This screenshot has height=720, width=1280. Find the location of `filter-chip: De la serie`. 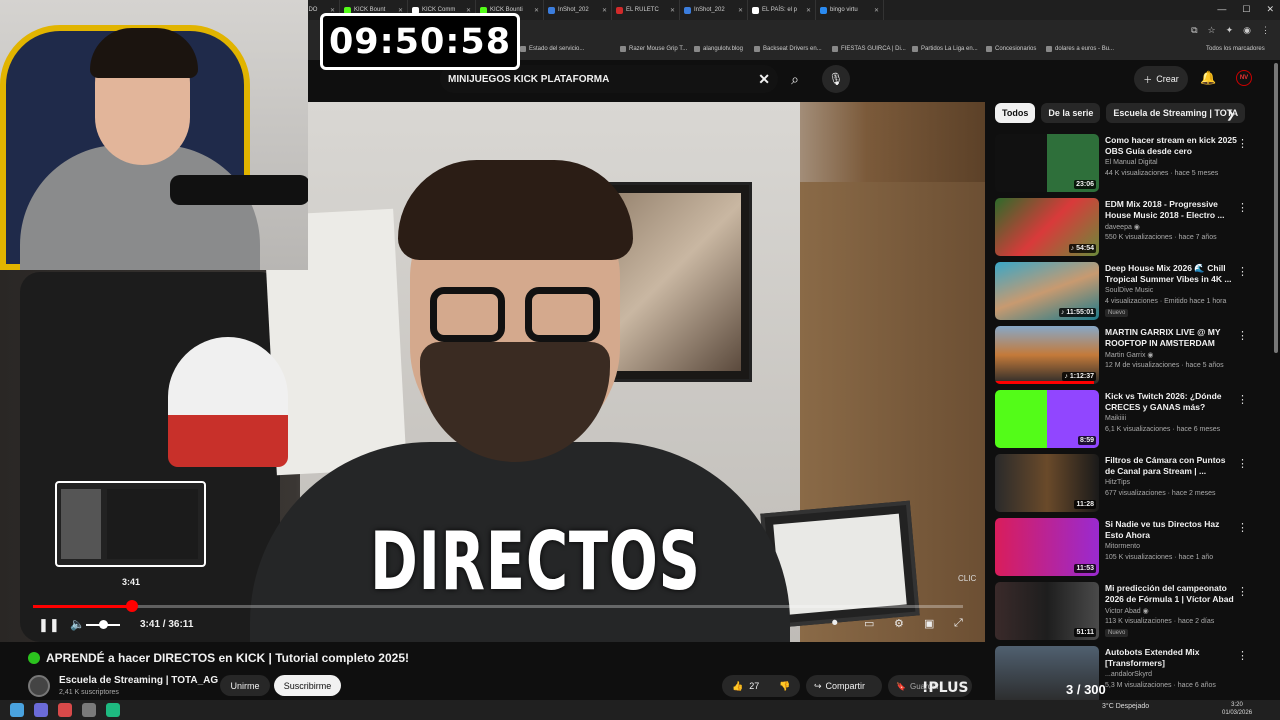

filter-chip: De la serie is located at coordinates (1071, 113).